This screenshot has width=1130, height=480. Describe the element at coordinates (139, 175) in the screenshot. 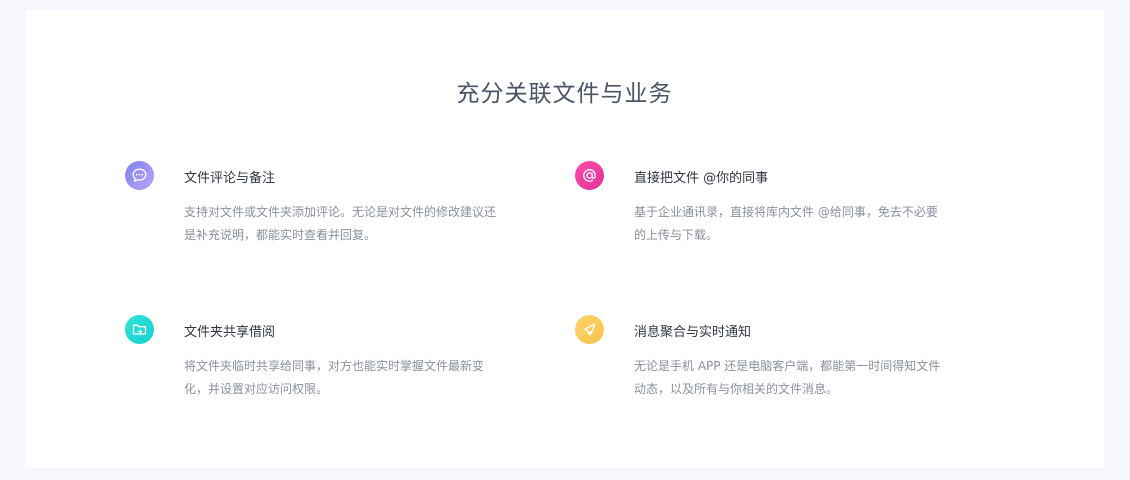

I see `comment-bubble-icon` at that location.